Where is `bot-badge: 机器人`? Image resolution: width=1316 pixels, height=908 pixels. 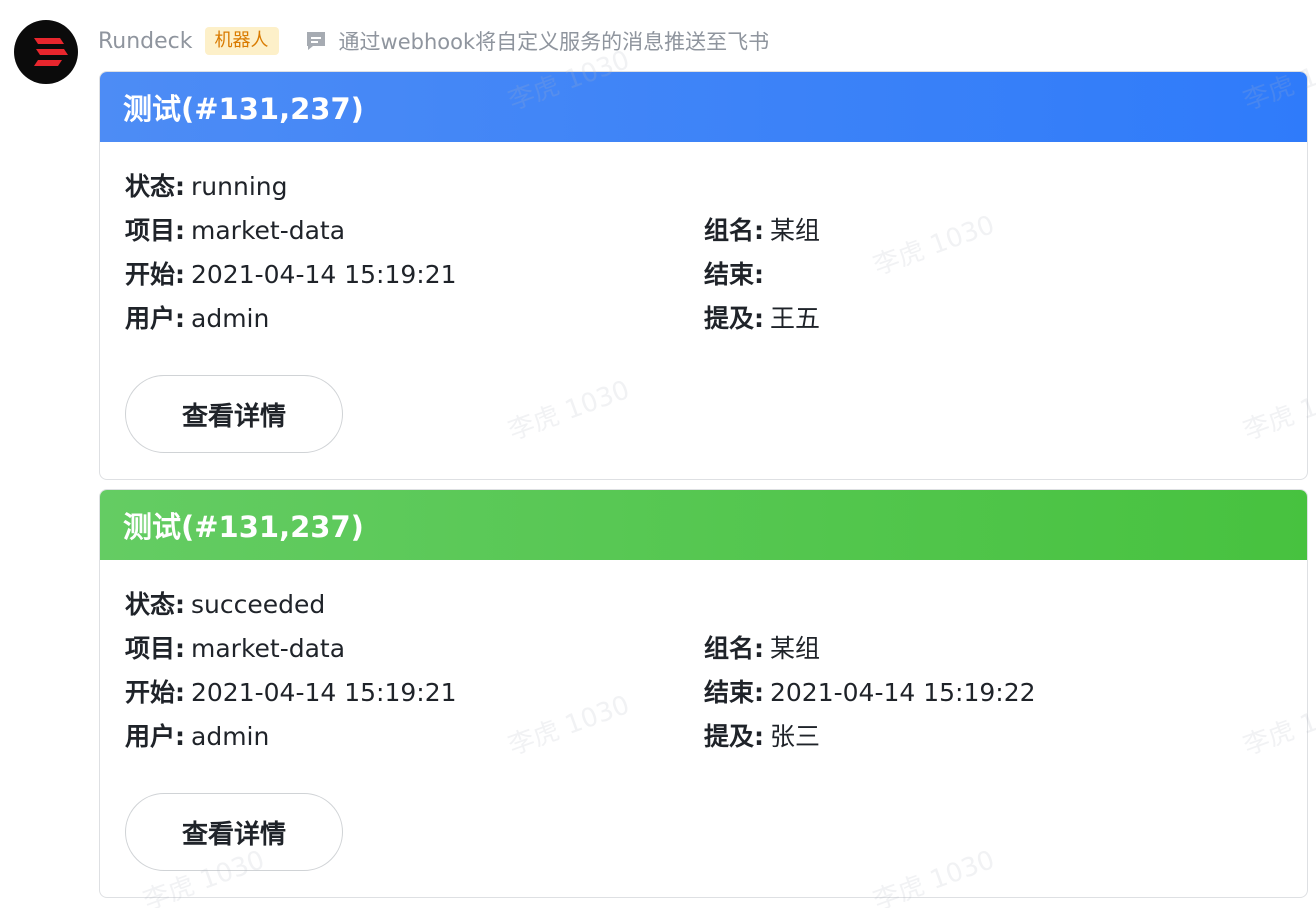 bot-badge: 机器人 is located at coordinates (241, 41).